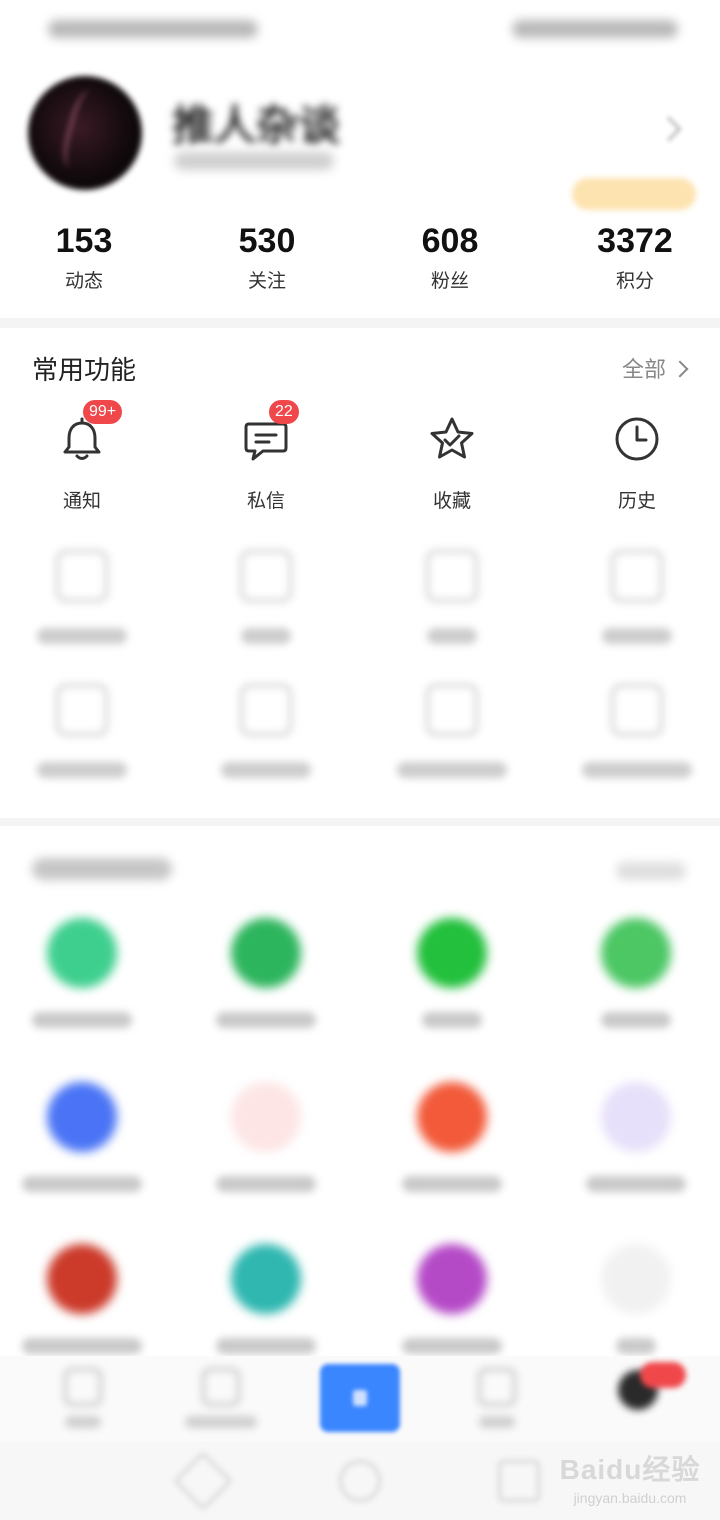 Image resolution: width=720 pixels, height=1520 pixels. I want to click on tab-badge, so click(663, 1375).